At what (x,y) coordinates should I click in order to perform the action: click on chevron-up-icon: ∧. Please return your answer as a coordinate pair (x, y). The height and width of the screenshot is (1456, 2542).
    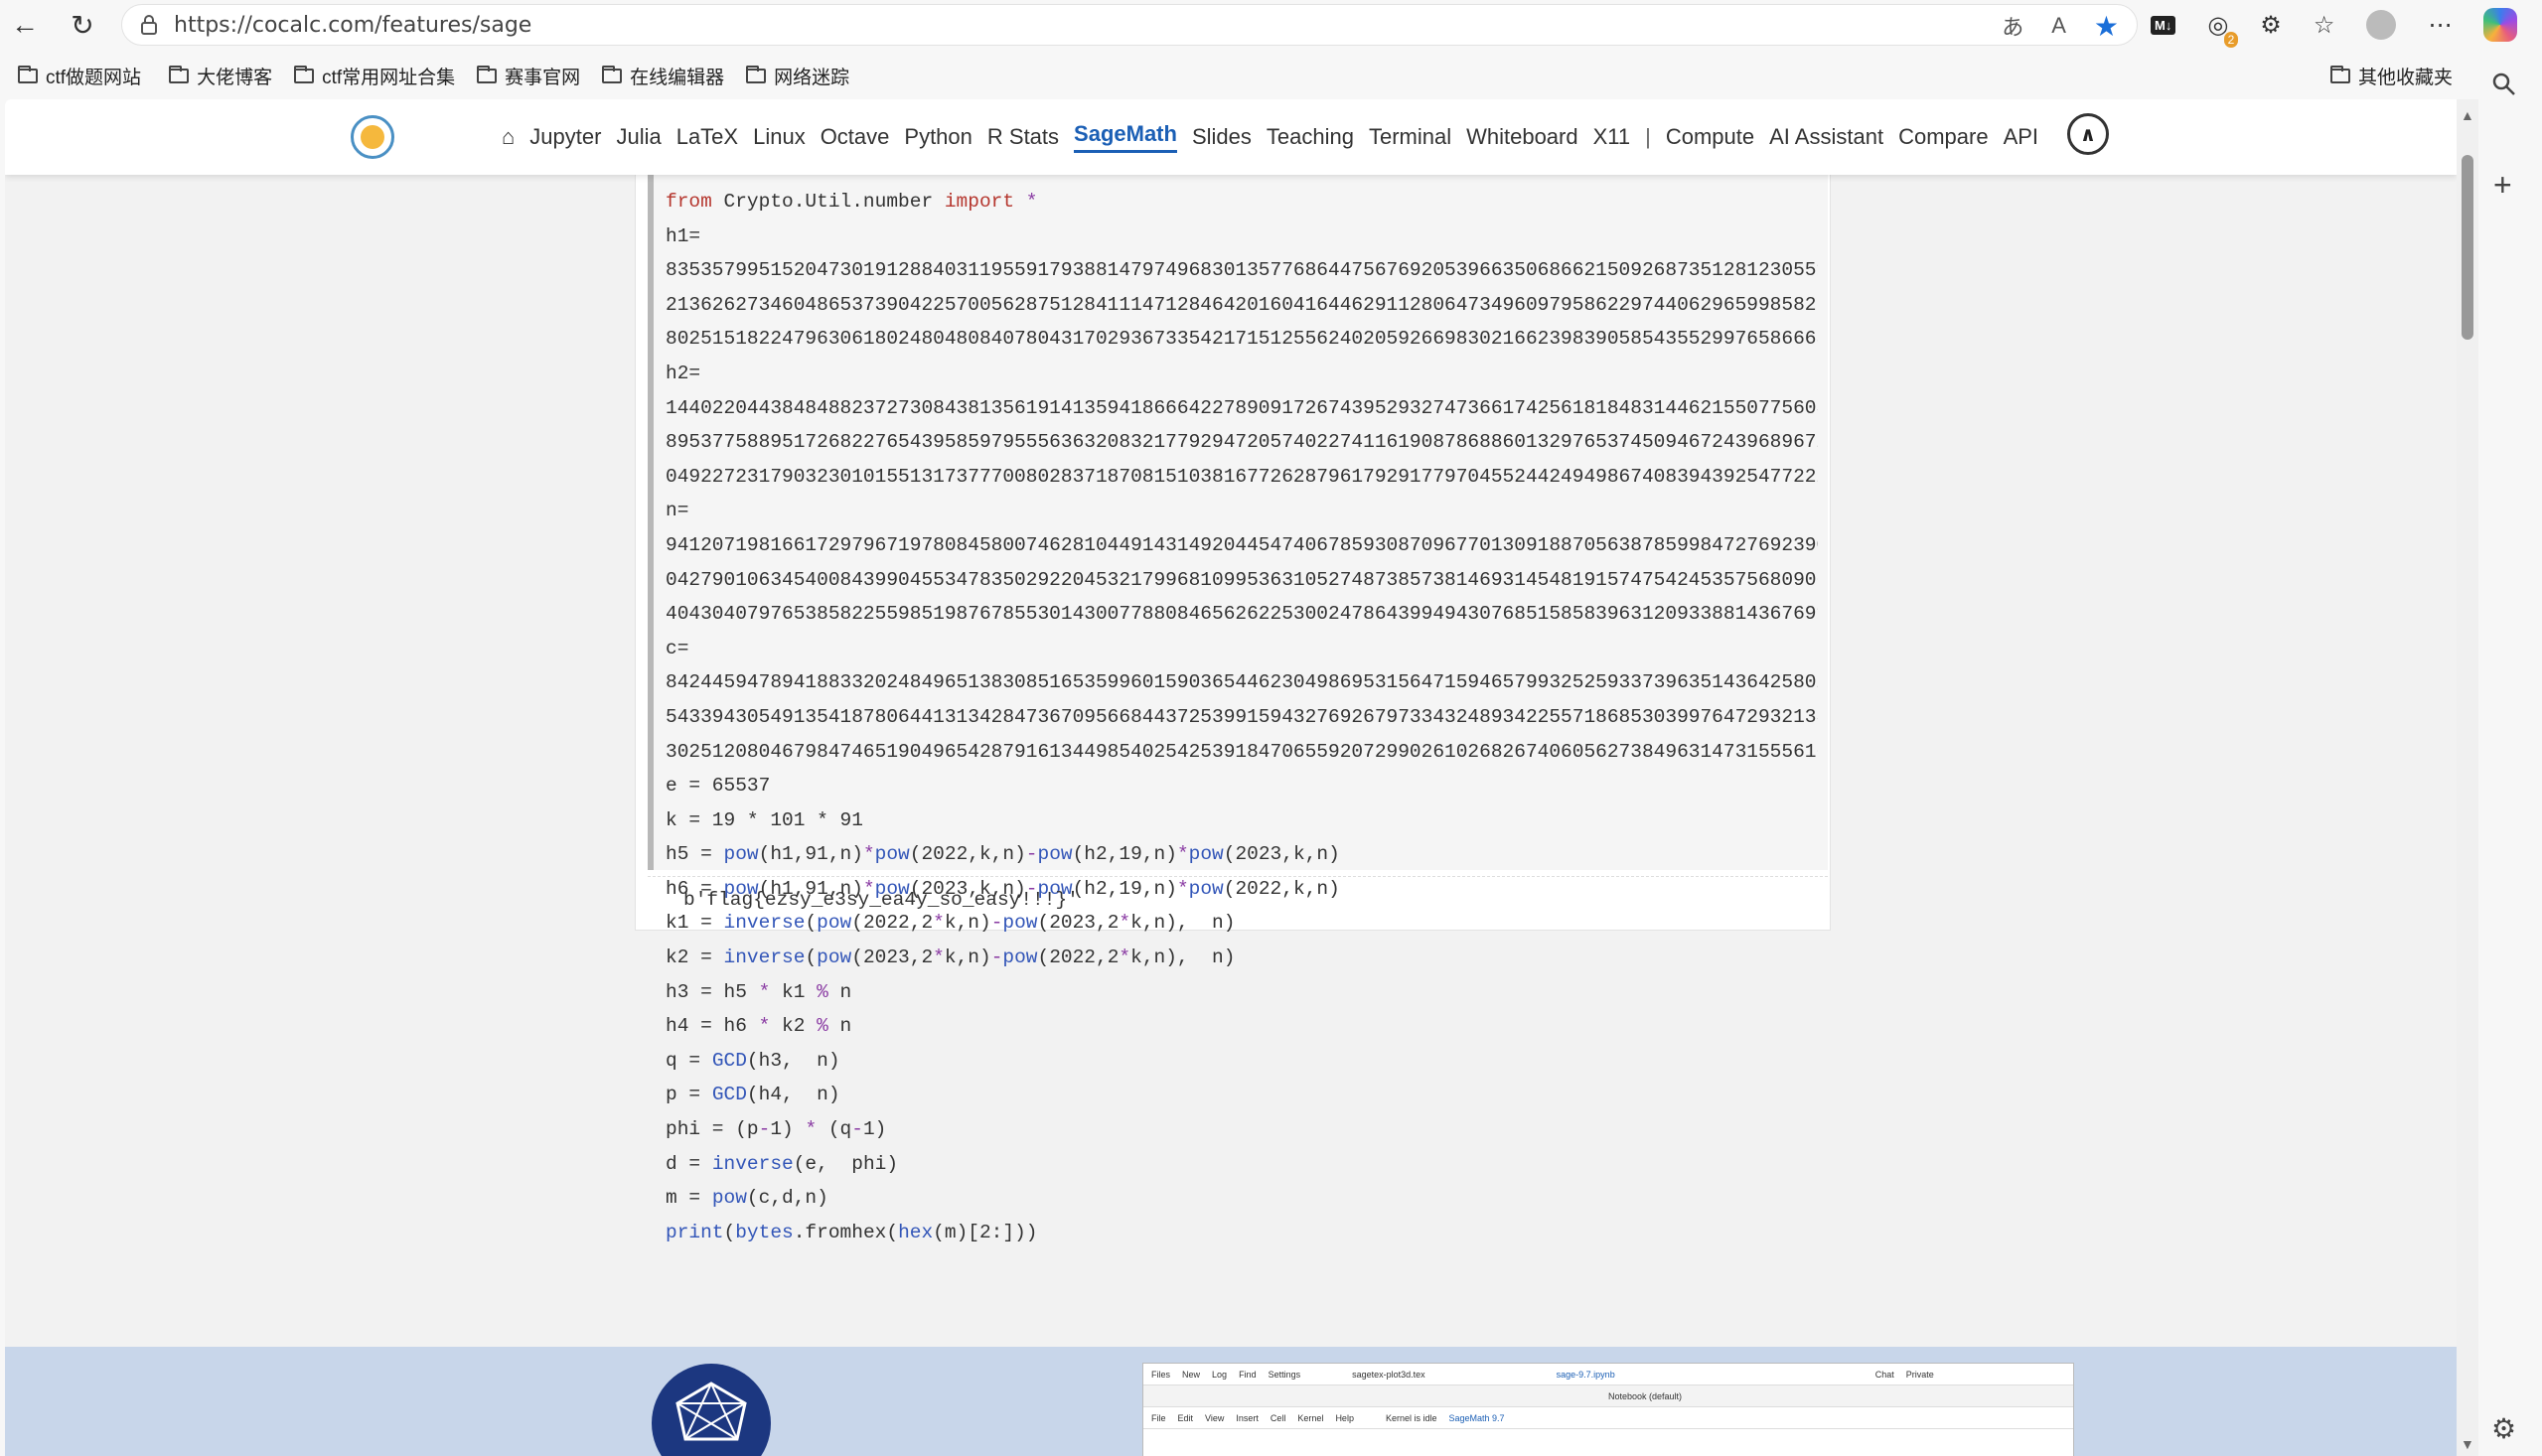
    Looking at the image, I should click on (2088, 134).